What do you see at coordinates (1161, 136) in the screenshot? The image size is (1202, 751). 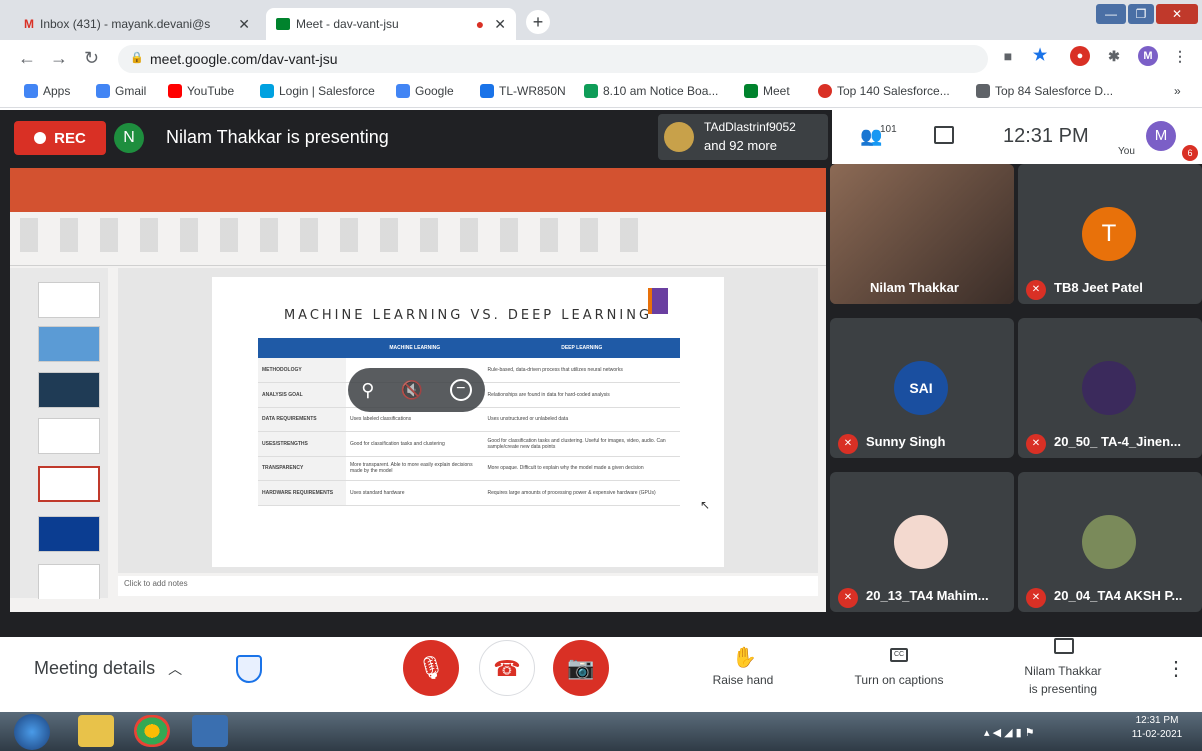 I see `user-avatar: M` at bounding box center [1161, 136].